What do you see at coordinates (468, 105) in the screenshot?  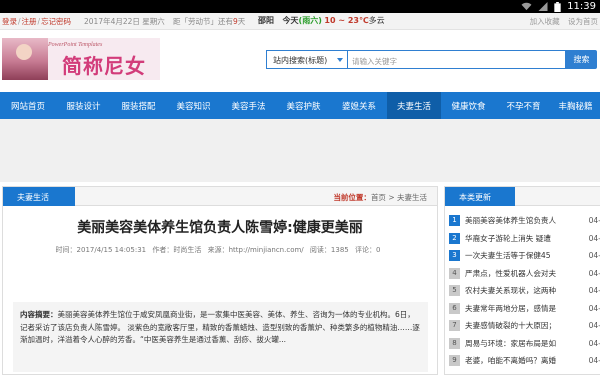 I see `nav-healthy-diet: 健康饮食` at bounding box center [468, 105].